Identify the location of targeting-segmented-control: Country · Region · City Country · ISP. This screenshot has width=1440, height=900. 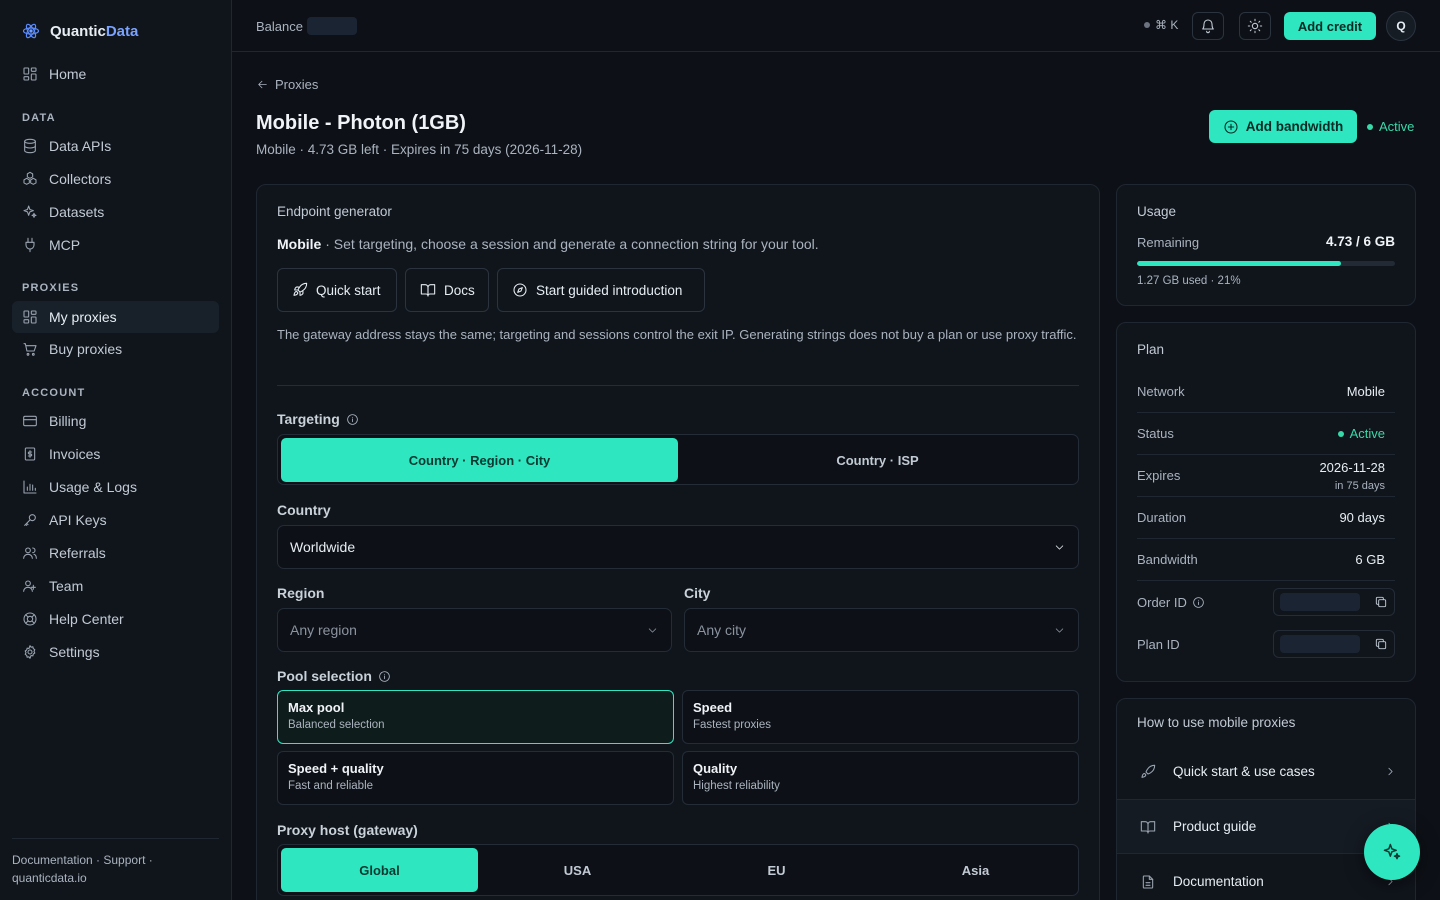
(678, 459).